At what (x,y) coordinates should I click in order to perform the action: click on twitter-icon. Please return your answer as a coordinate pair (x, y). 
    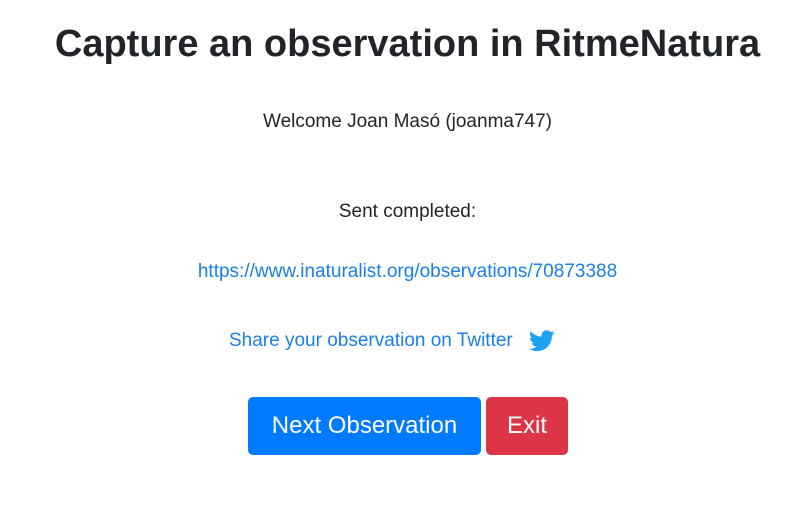
    Looking at the image, I should click on (541, 341).